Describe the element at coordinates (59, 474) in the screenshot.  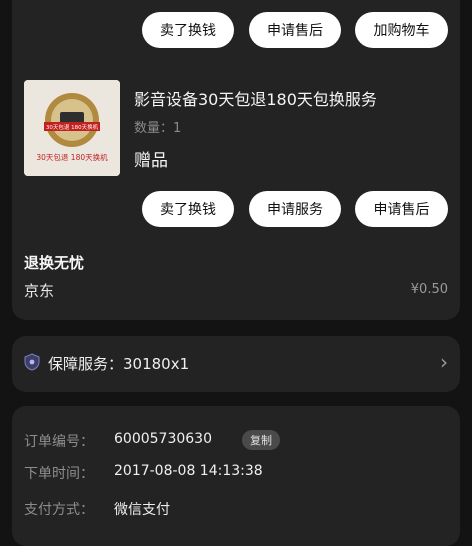
I see `order-time-label: 下单时间：` at that location.